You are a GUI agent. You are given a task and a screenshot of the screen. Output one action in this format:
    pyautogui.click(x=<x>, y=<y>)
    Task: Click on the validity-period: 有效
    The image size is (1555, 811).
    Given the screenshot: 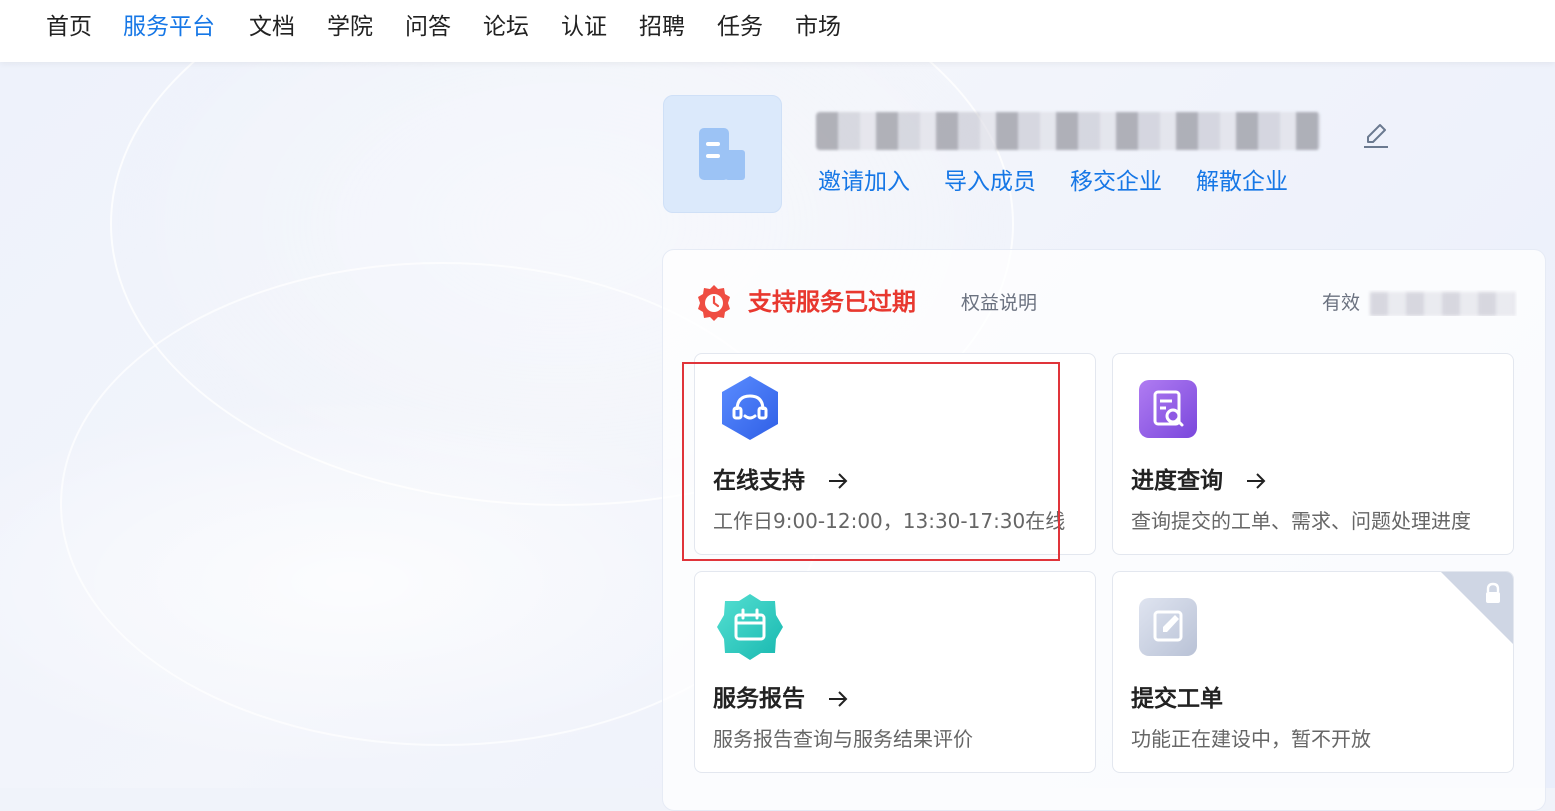 What is the action you would take?
    pyautogui.click(x=1419, y=303)
    